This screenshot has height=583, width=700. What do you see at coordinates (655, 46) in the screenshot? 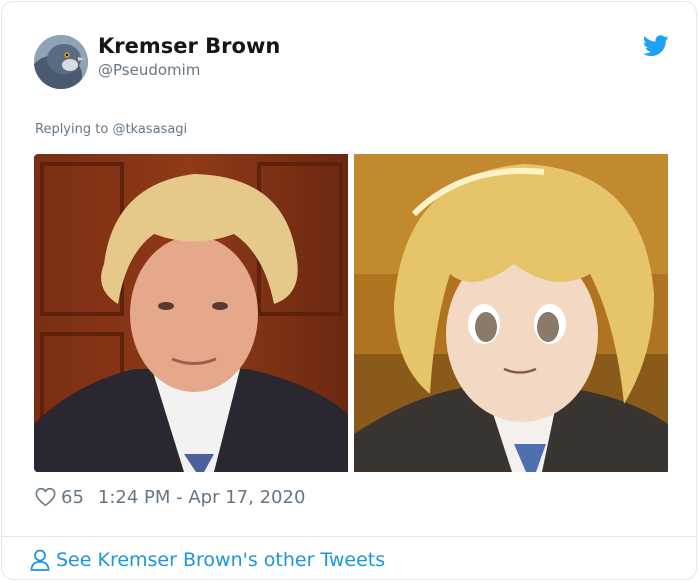
I see `twitter-bird-icon` at bounding box center [655, 46].